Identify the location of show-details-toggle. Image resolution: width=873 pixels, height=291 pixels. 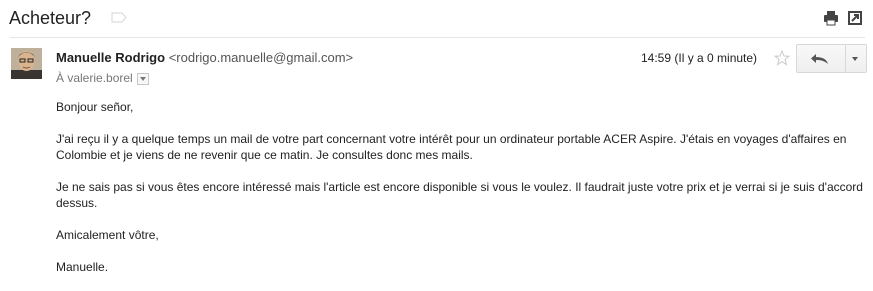
(142, 78).